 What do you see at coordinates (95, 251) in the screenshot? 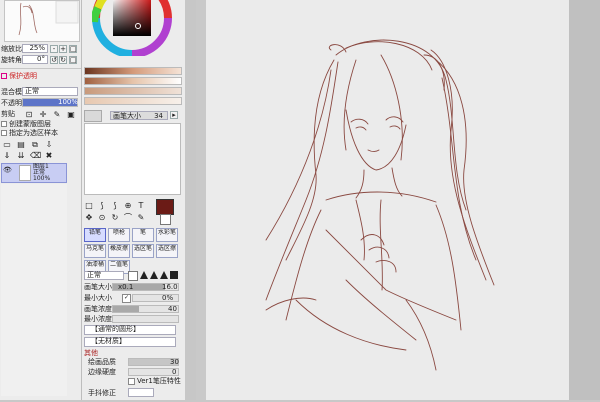
I see `brush-tile: 马克笔` at bounding box center [95, 251].